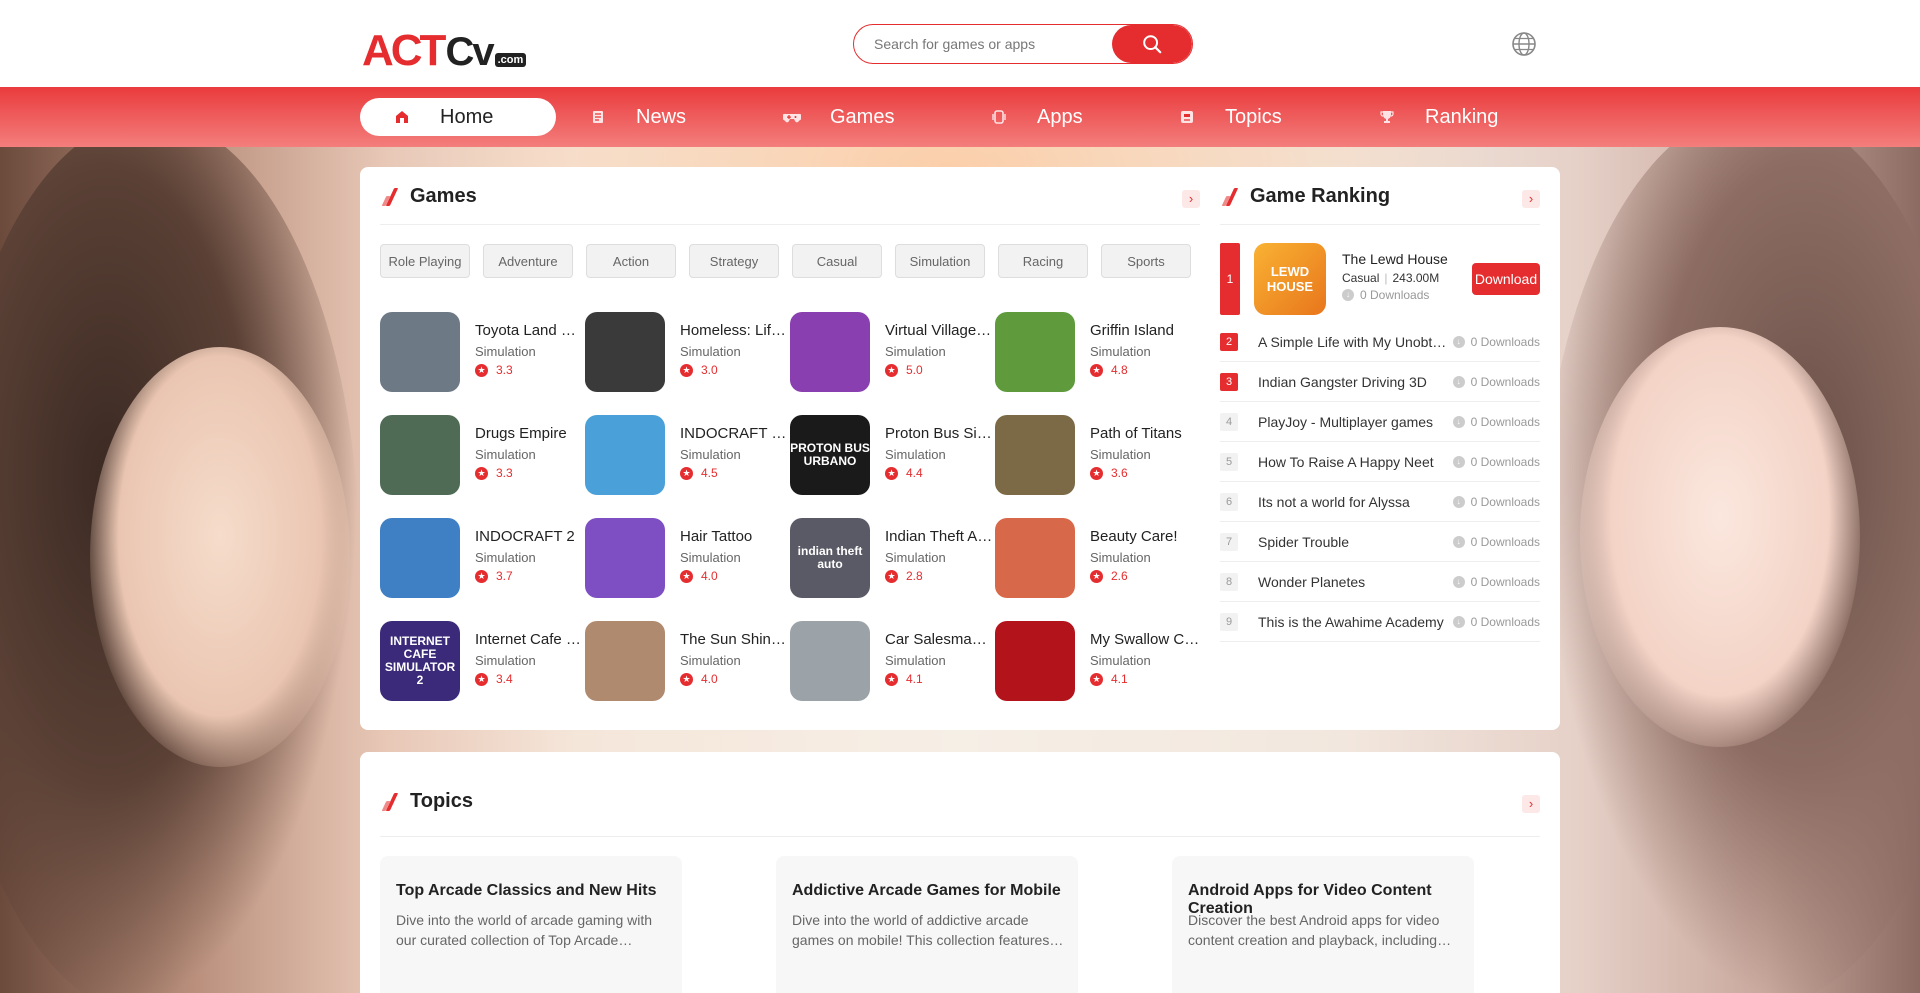 Image resolution: width=1920 pixels, height=993 pixels. What do you see at coordinates (1505, 501) in the screenshot?
I see `download-count-text: 0 Downloads` at bounding box center [1505, 501].